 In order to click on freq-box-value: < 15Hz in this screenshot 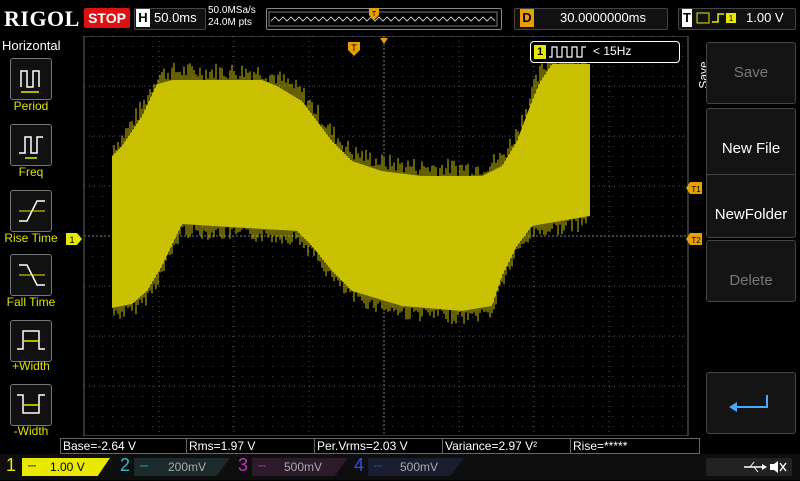, I will do `click(612, 51)`.